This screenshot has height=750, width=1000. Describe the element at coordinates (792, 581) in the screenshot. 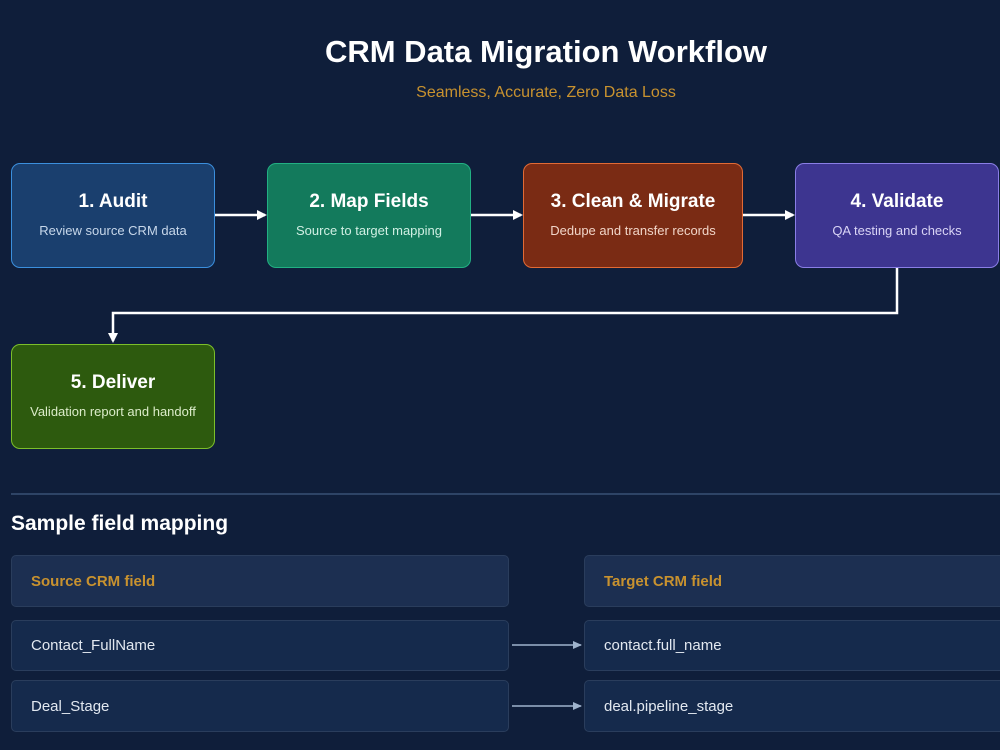

I see `target-column-header: Target CRM field` at that location.